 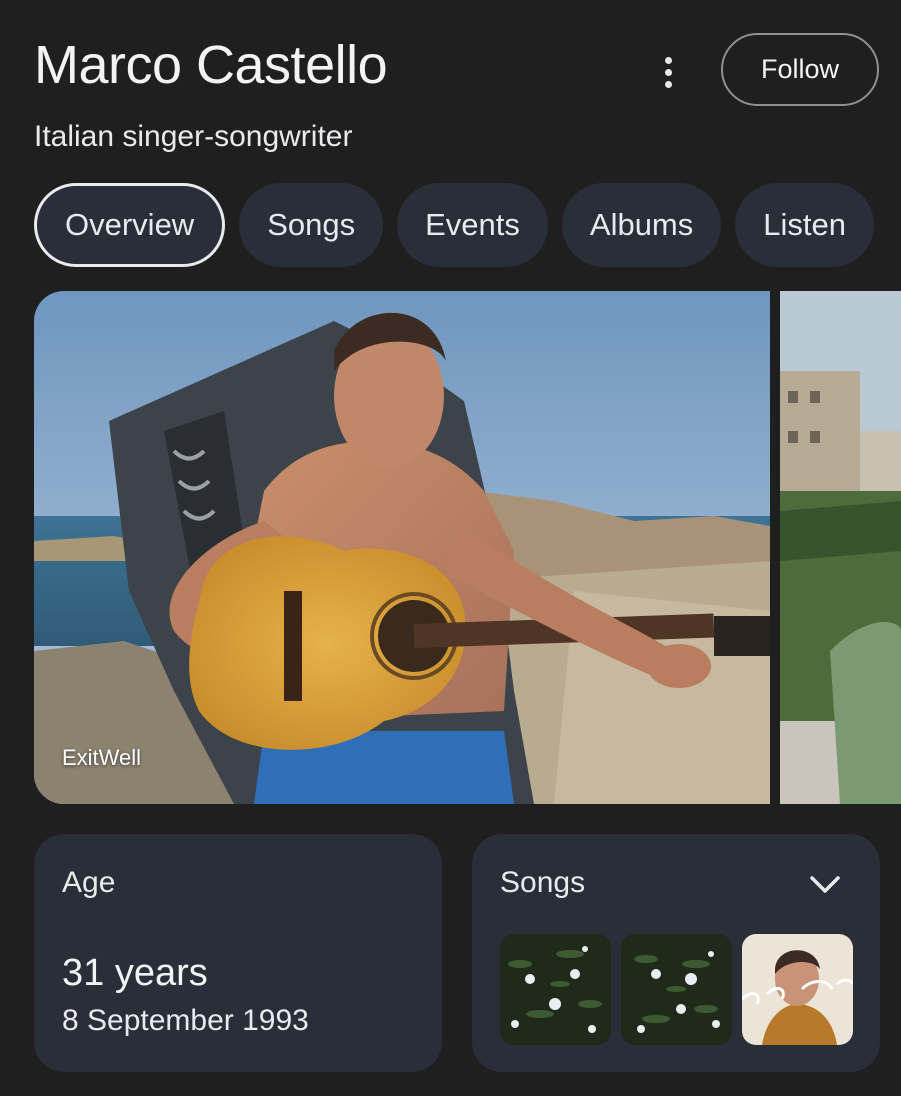 What do you see at coordinates (825, 884) in the screenshot?
I see `chevron-down-icon` at bounding box center [825, 884].